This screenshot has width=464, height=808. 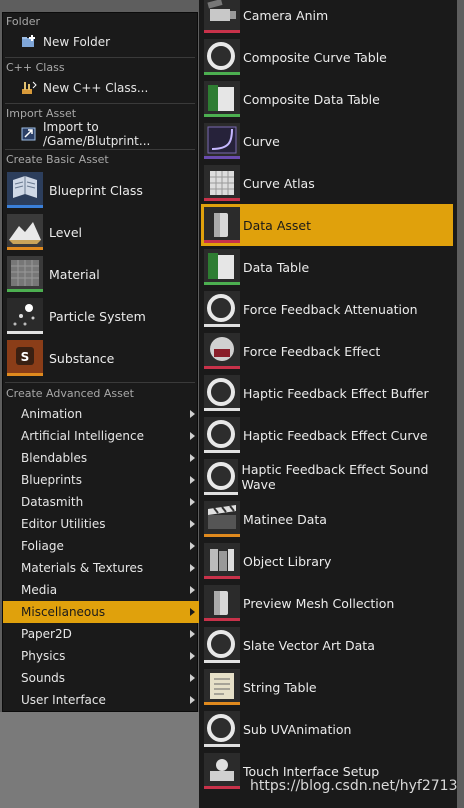 What do you see at coordinates (101, 634) in the screenshot?
I see `advanced-category-item: Paper2D` at bounding box center [101, 634].